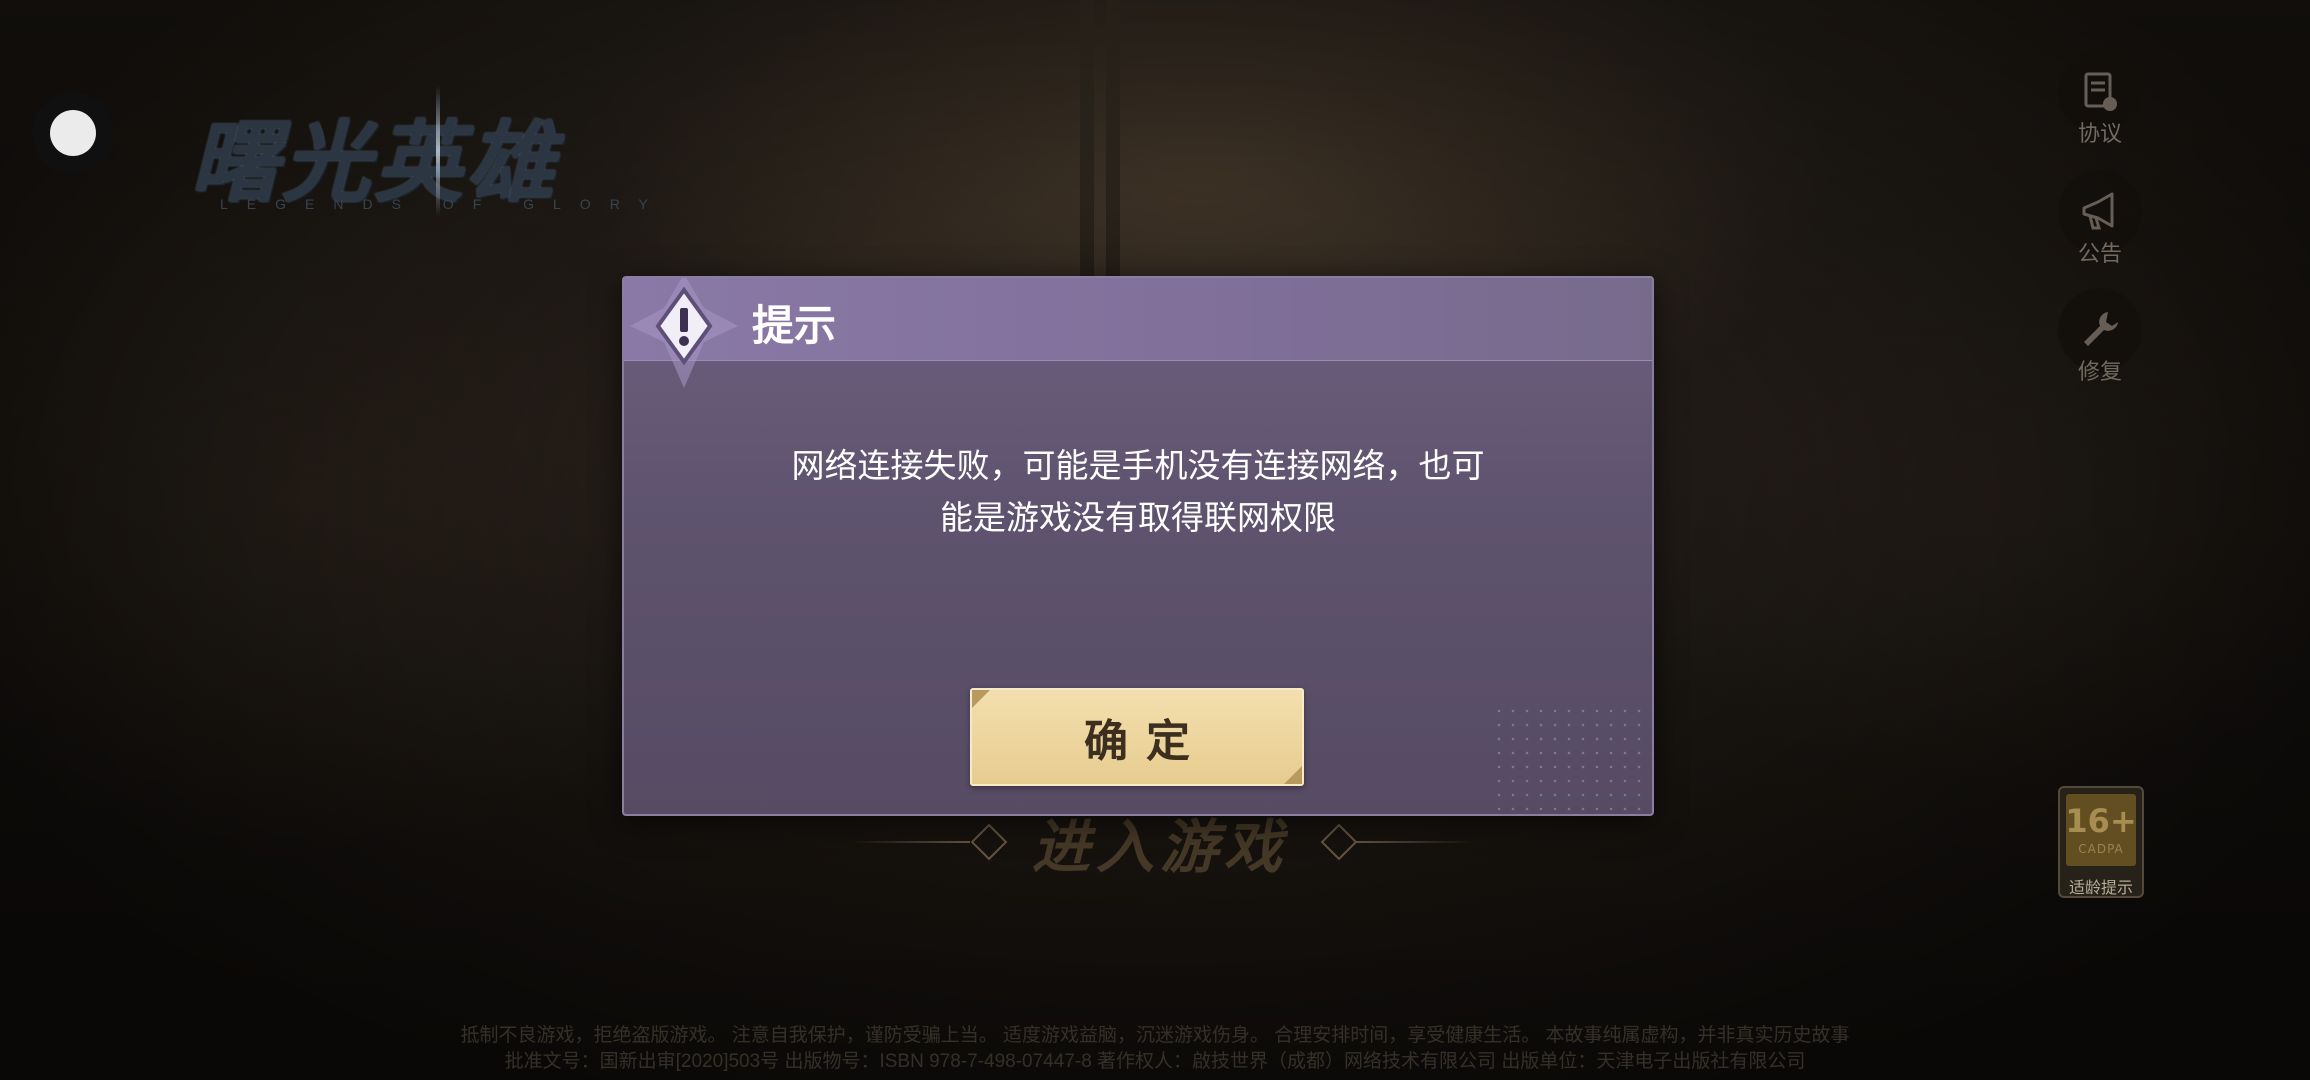 The image size is (2310, 1080). I want to click on confirm-button-label: 确定, so click(1146, 741).